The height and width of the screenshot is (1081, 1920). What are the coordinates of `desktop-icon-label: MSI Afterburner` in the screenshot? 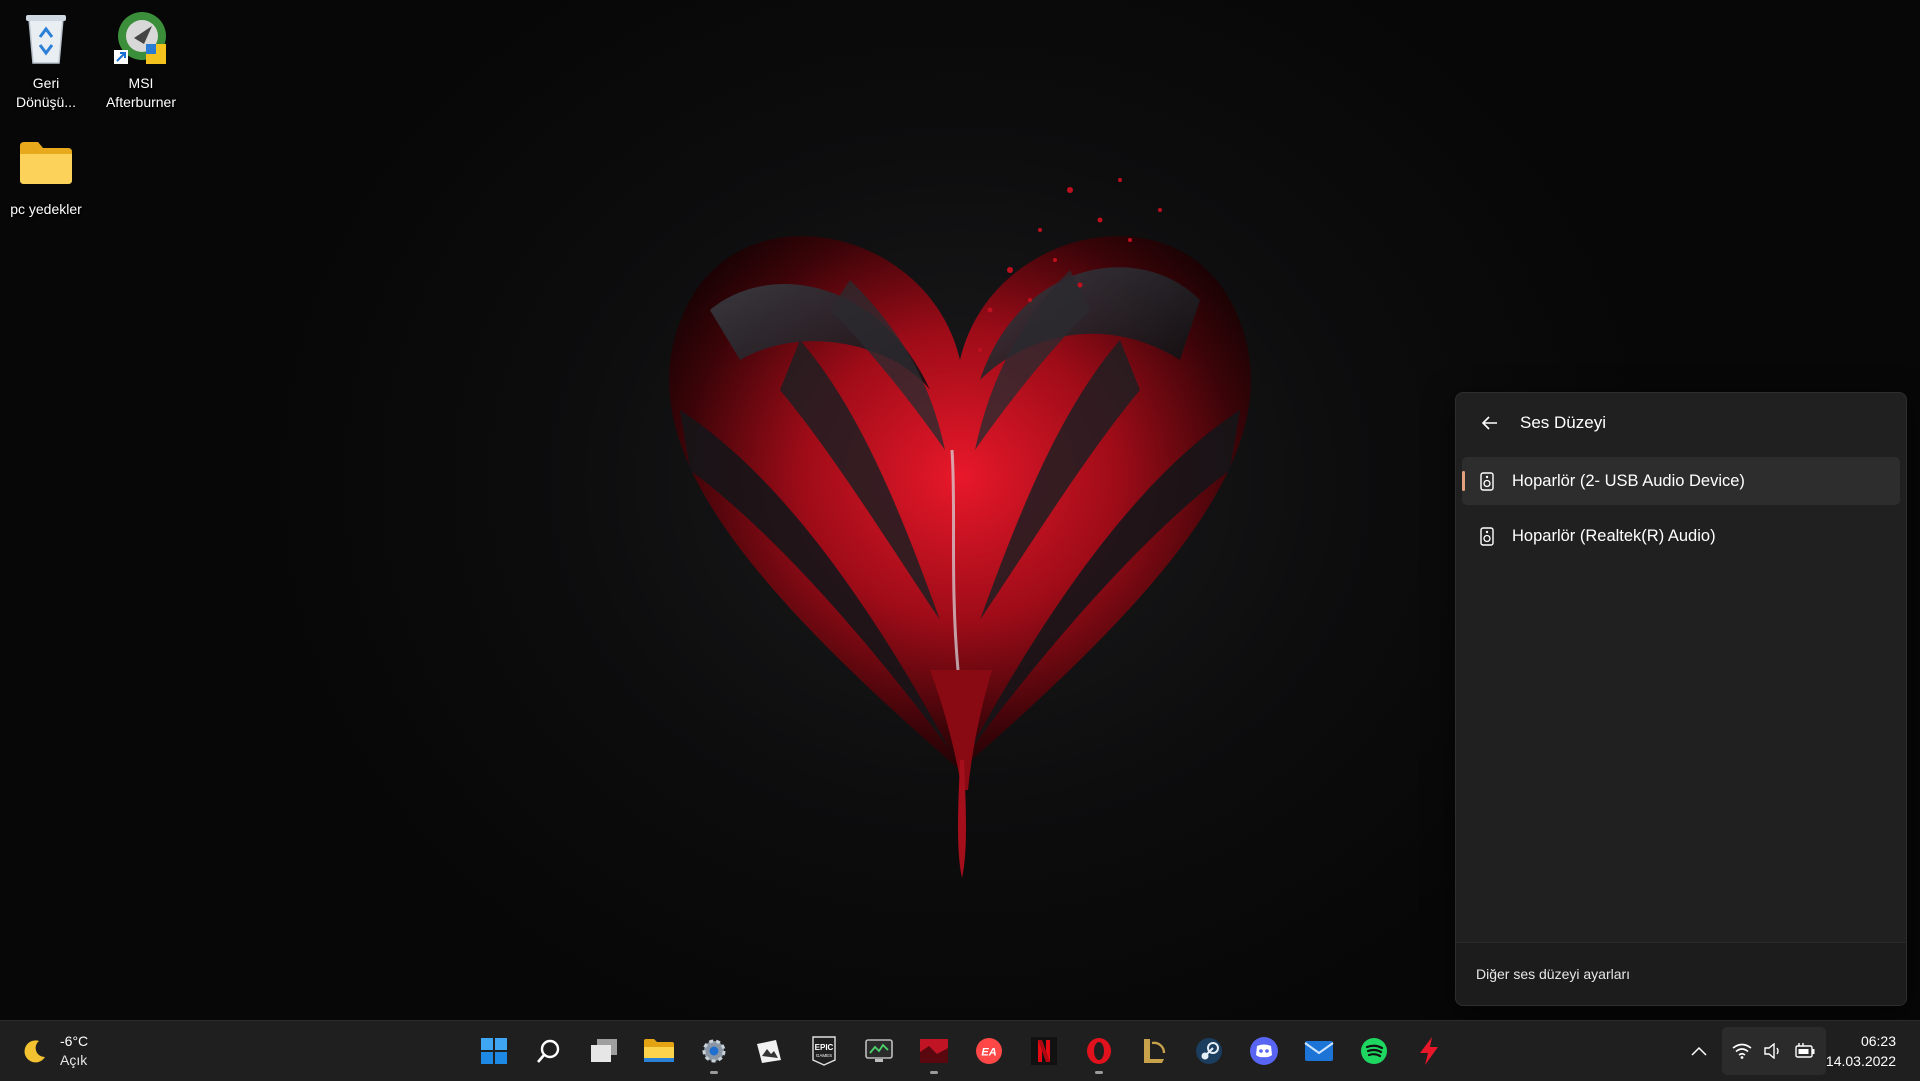 It's located at (141, 92).